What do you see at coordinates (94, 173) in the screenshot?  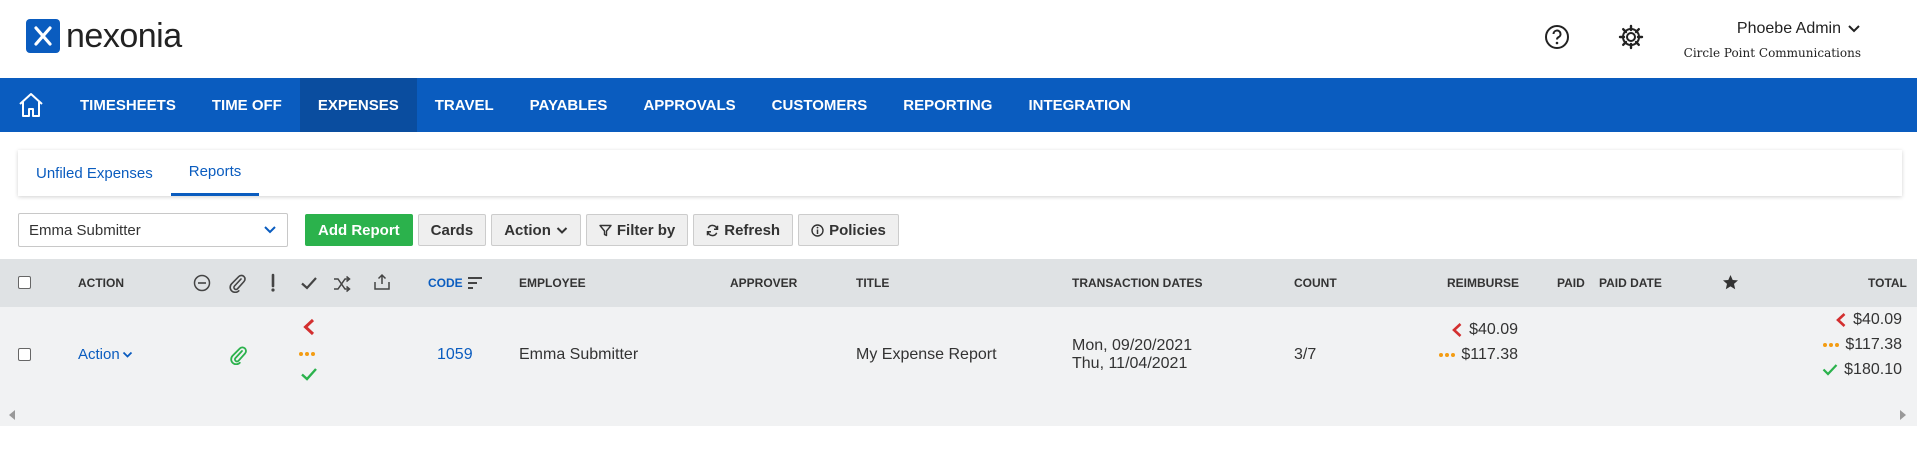 I see `tab-unfiled-expenses: Unfiled Expenses` at bounding box center [94, 173].